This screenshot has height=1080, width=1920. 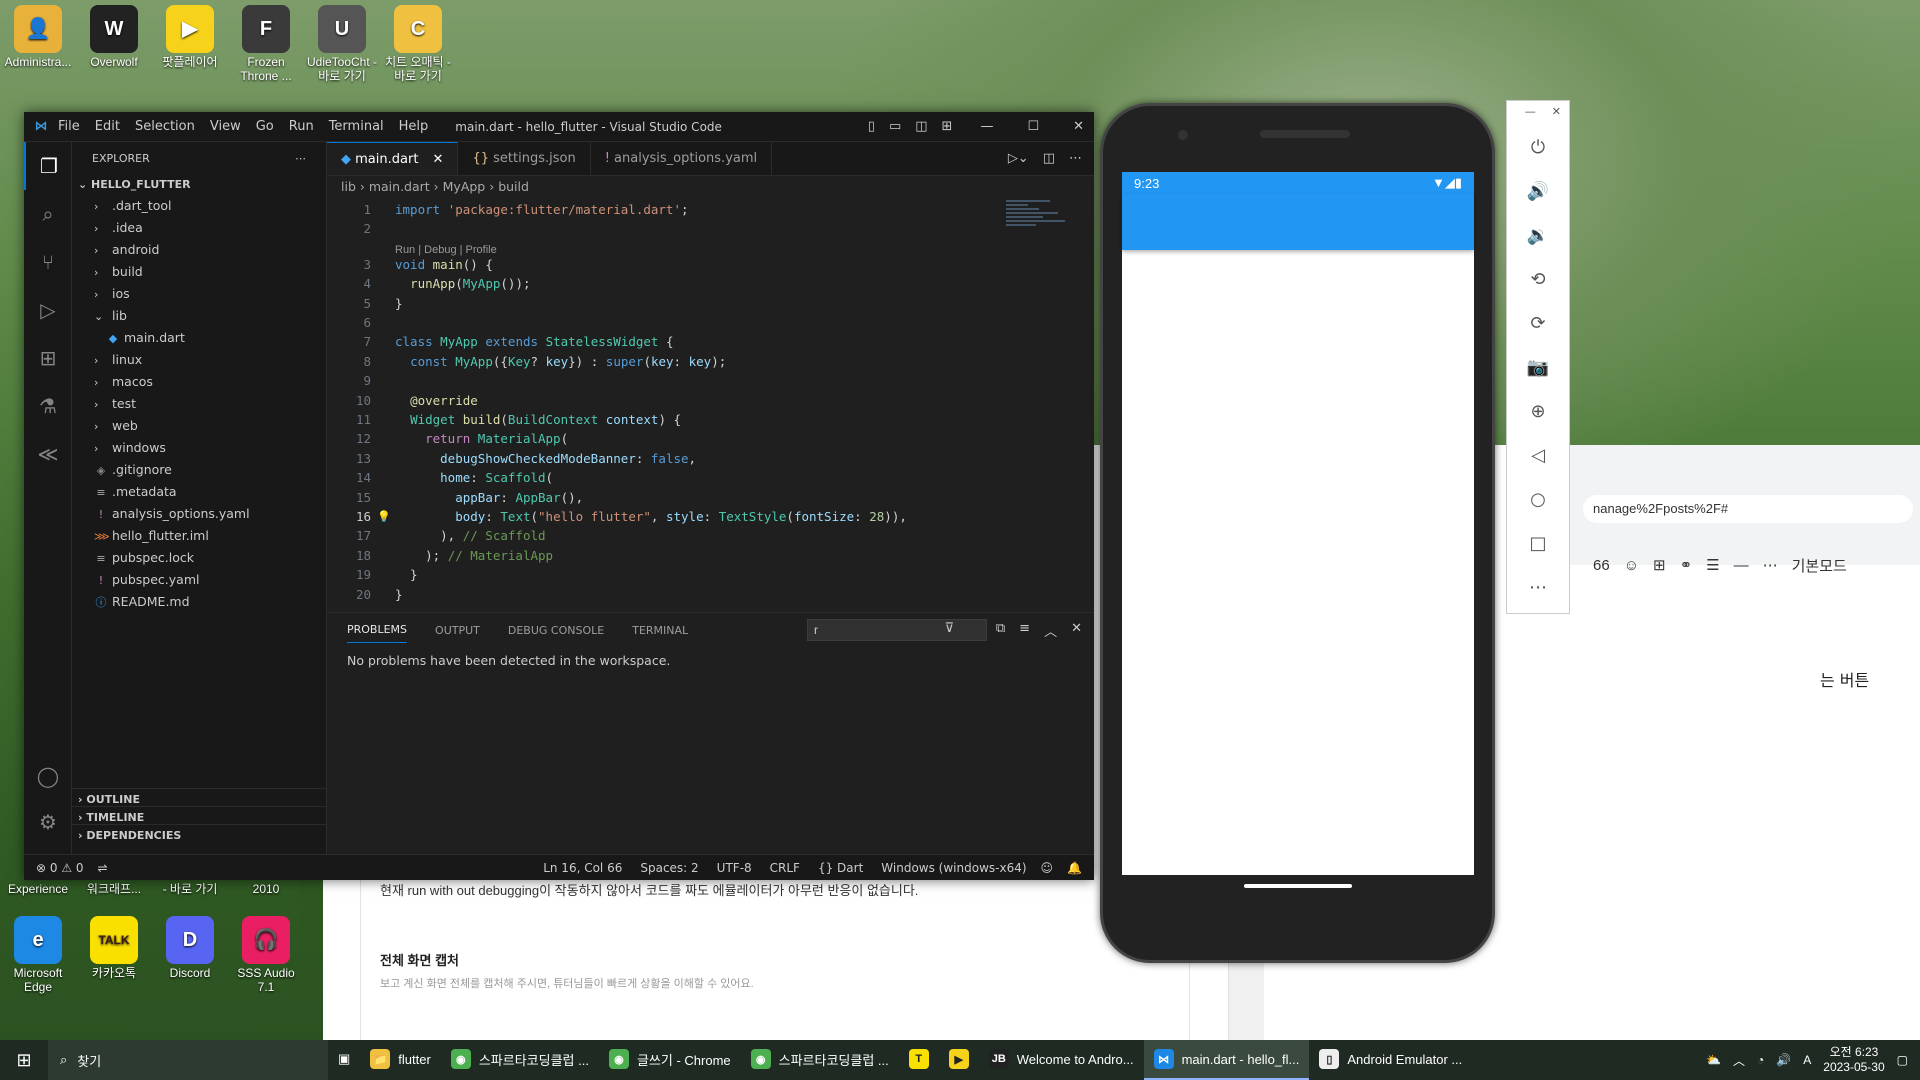 I want to click on editor-tab: ◆ main.dart ✕, so click(x=393, y=158).